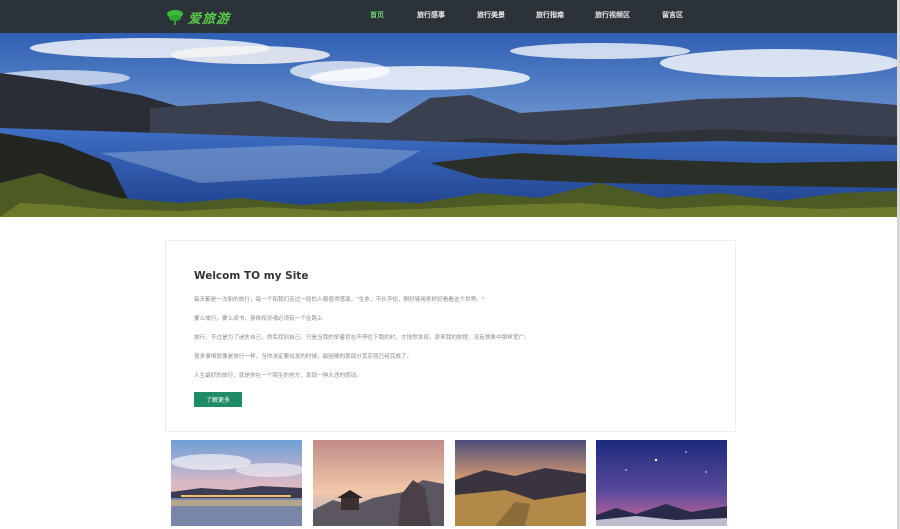  I want to click on nav-link-messages: 留言区, so click(672, 15).